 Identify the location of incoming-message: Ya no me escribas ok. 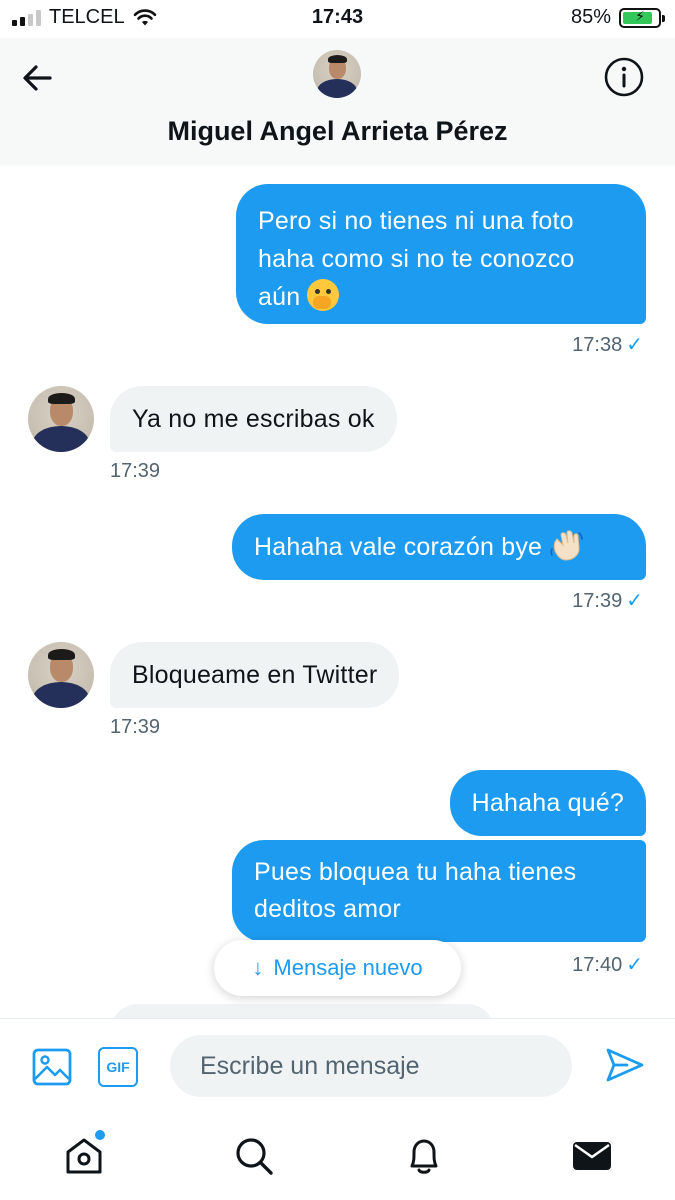
(253, 419).